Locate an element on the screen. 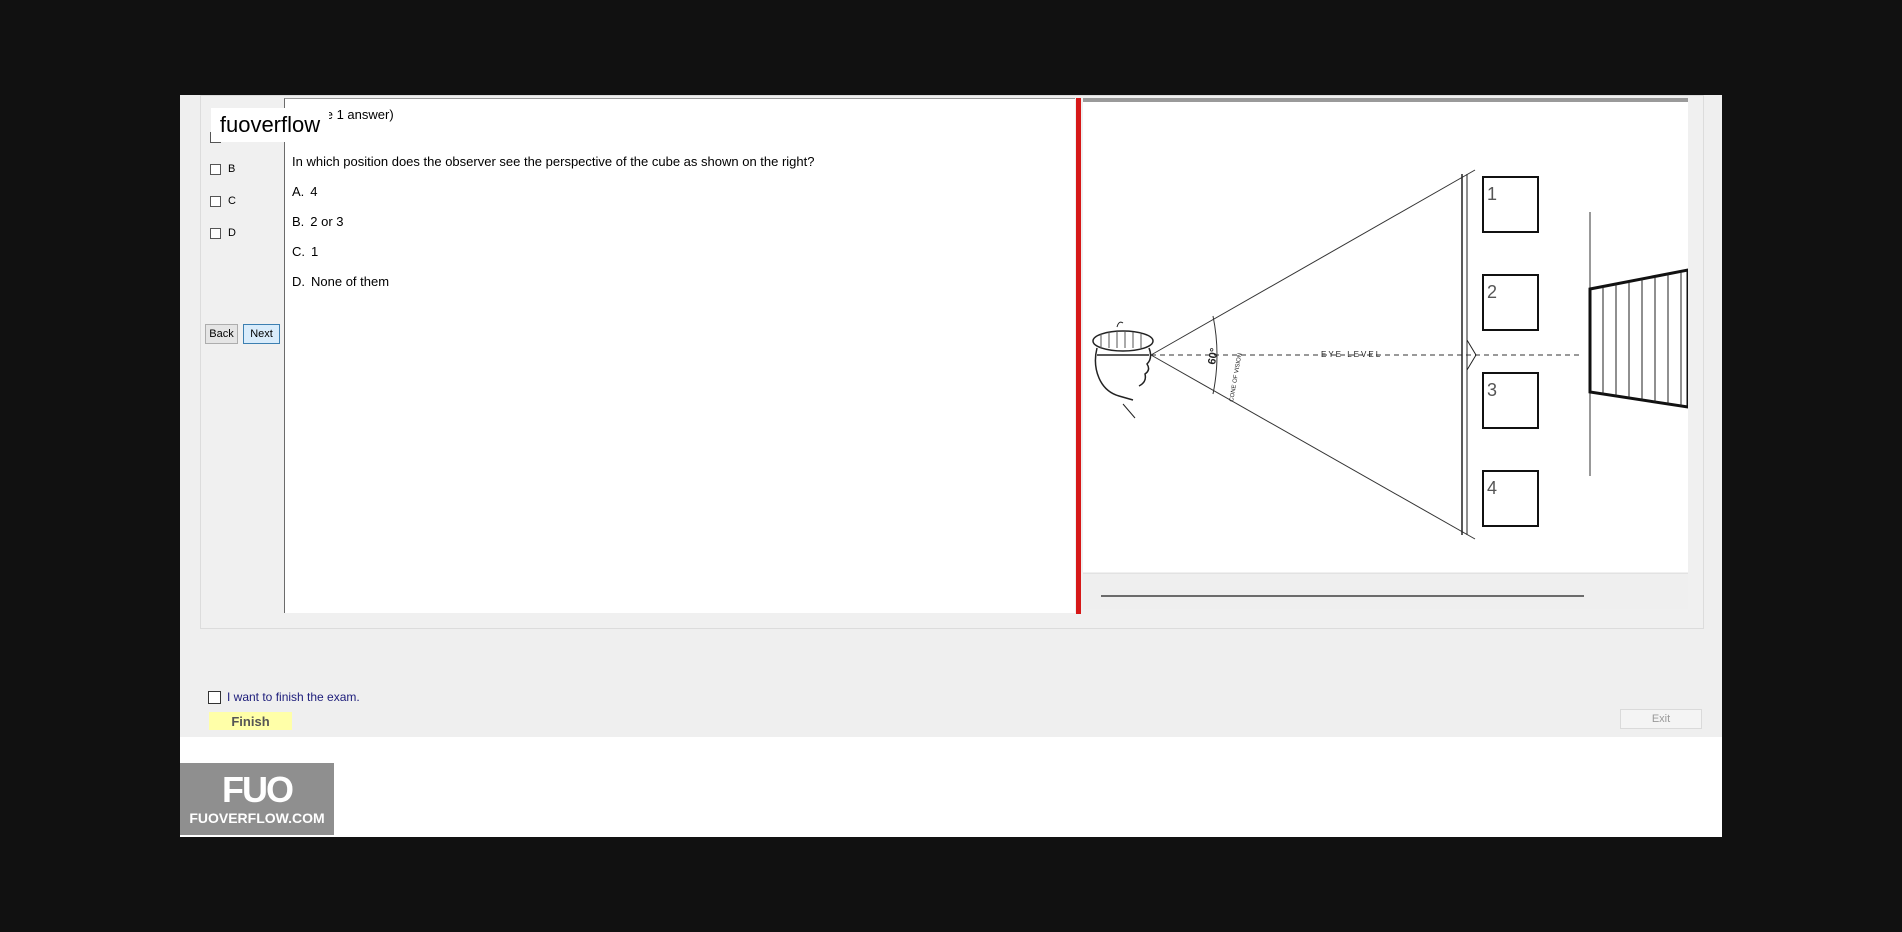 The width and height of the screenshot is (1902, 932). fuoverflow-logo: FUO FUOVERFLOW.COM is located at coordinates (257, 799).